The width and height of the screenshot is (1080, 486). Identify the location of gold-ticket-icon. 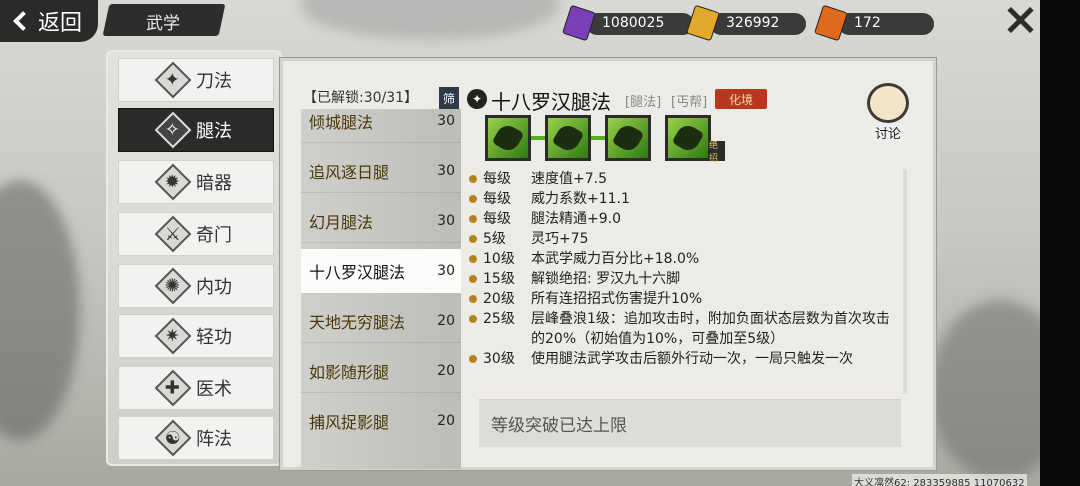
(703, 23).